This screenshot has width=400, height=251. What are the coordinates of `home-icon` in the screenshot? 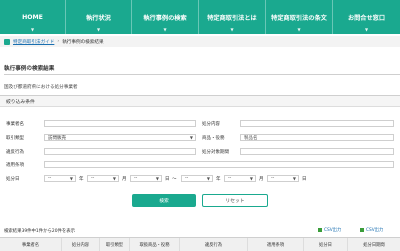 It's located at (7, 41).